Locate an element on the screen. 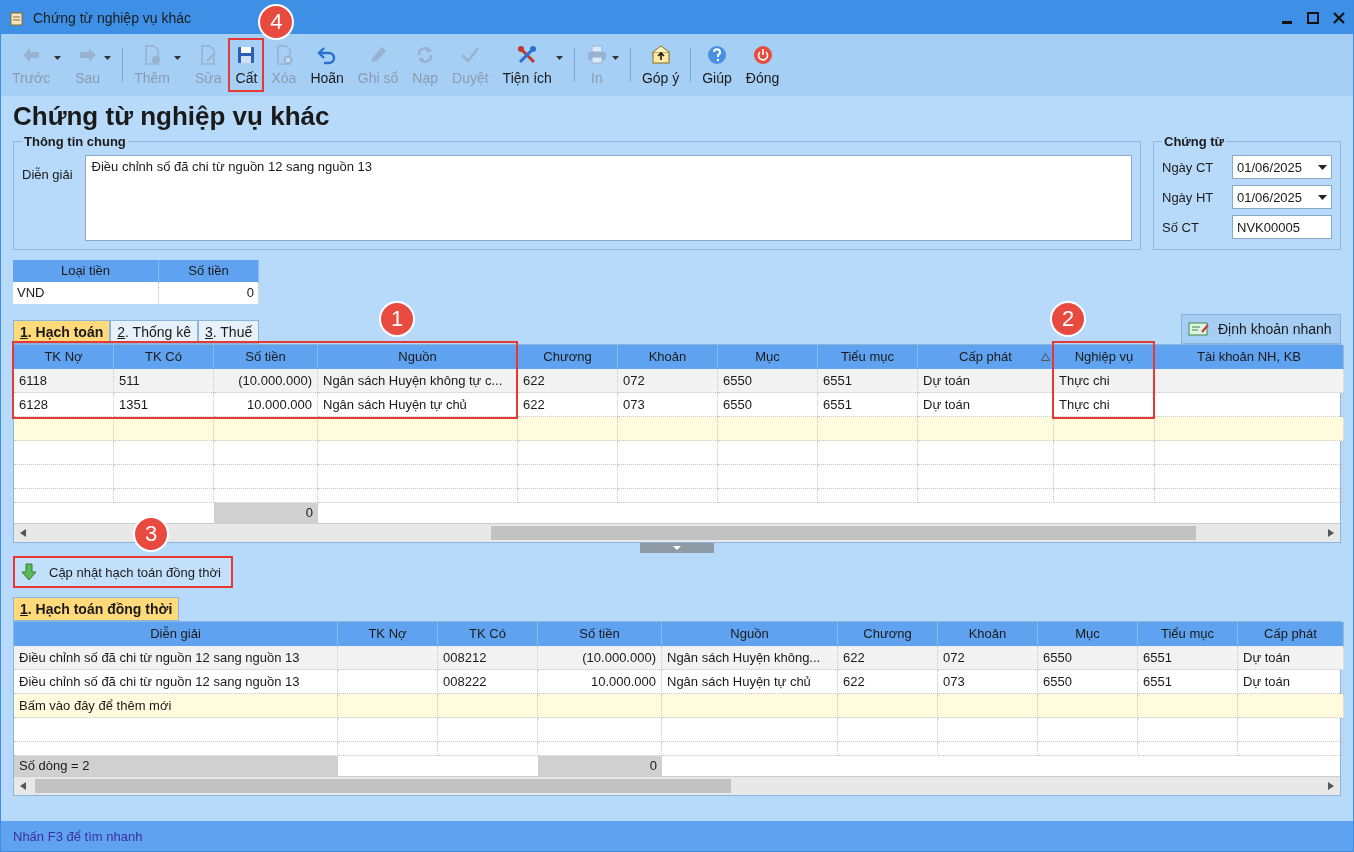 The width and height of the screenshot is (1354, 852). column-header: Nghiệp vụ is located at coordinates (1104, 357).